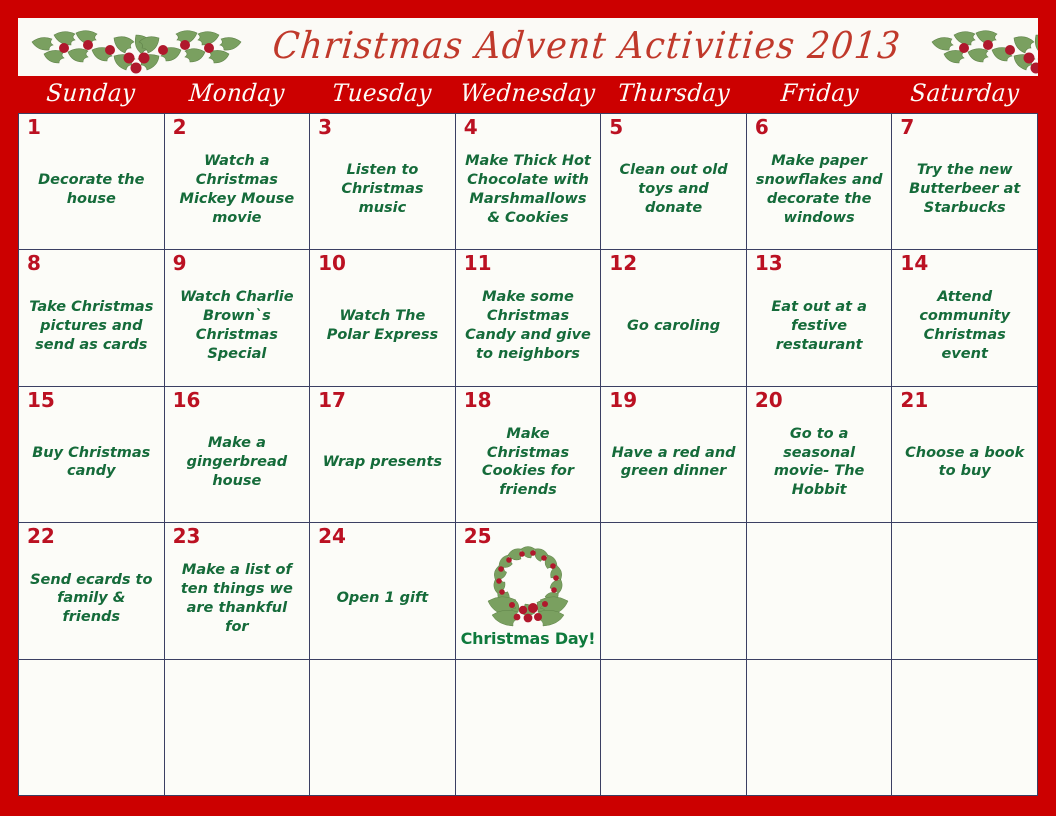 The height and width of the screenshot is (816, 1056). What do you see at coordinates (34, 127) in the screenshot?
I see `day-number: 1` at bounding box center [34, 127].